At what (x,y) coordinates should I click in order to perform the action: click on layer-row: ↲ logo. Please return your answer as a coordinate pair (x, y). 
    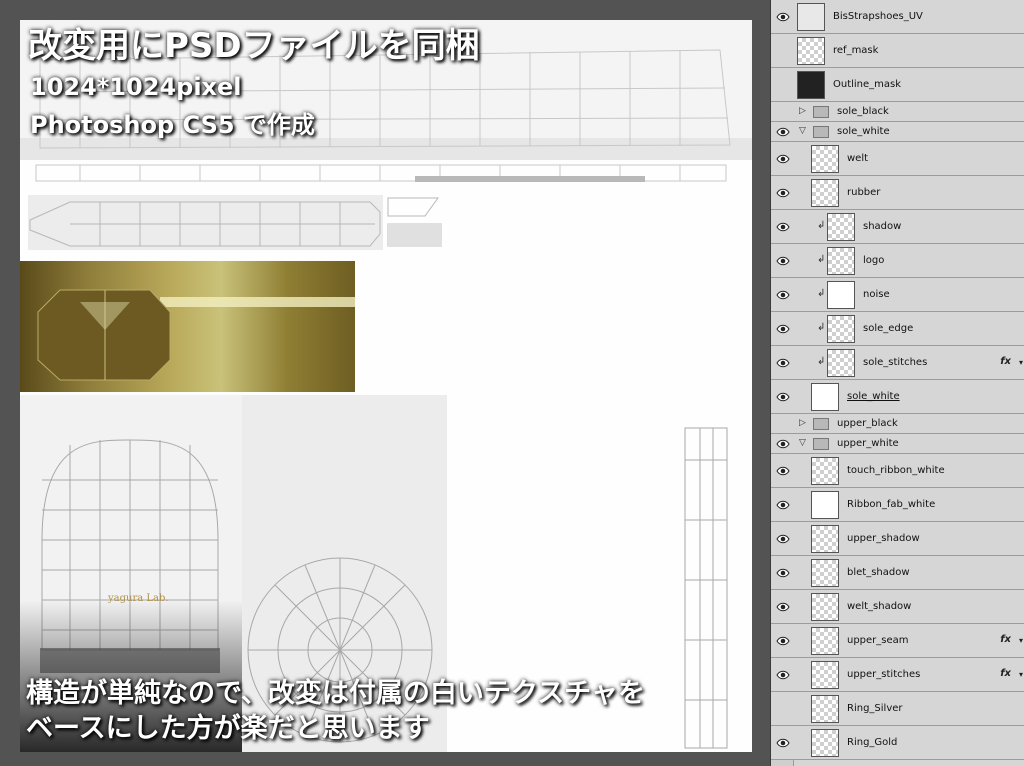
    Looking at the image, I should click on (897, 261).